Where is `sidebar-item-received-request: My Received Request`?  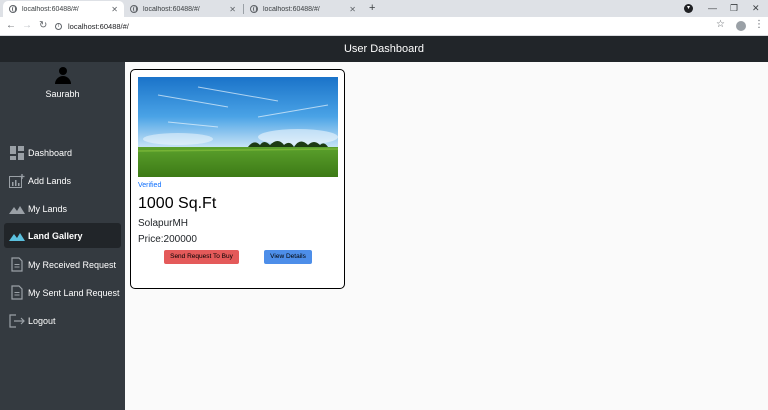
sidebar-item-received-request: My Received Request is located at coordinates (62, 264).